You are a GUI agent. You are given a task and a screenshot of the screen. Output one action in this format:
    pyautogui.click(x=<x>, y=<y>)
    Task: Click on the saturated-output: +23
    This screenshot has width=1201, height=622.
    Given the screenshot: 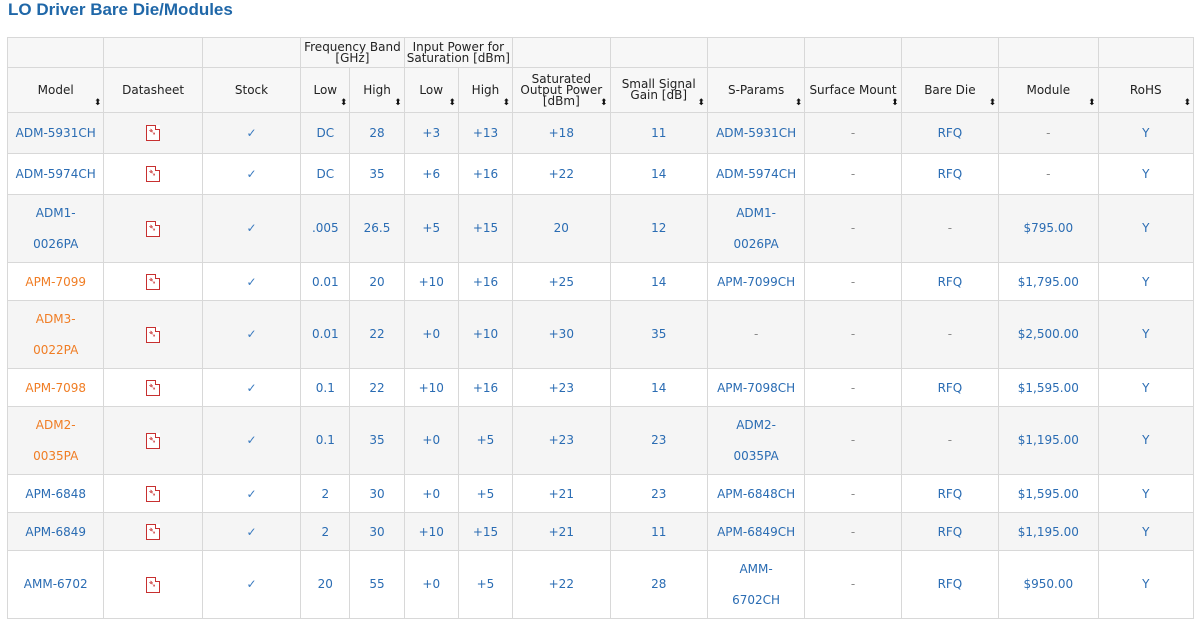 What is the action you would take?
    pyautogui.click(x=561, y=387)
    